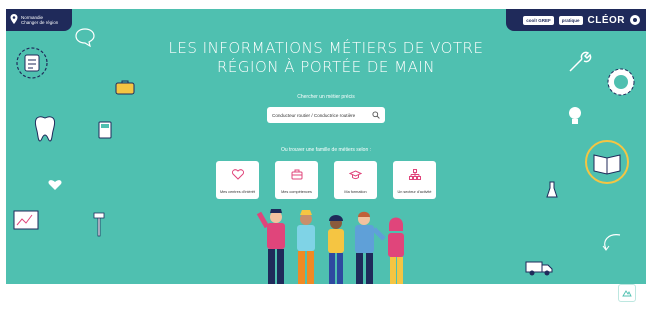  I want to click on change-region-link: Changer de région, so click(39, 22).